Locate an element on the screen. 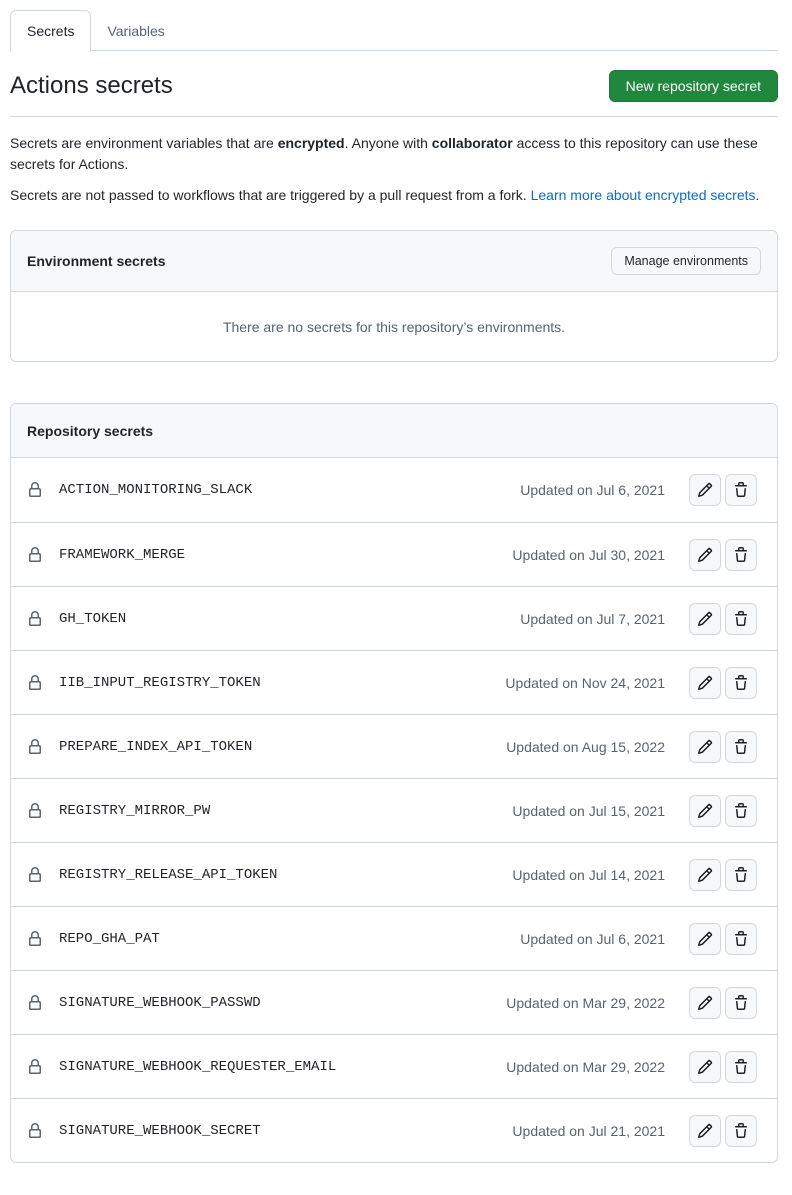  secret-updated-date: Updated on Jul 21, 2021 is located at coordinates (588, 1130).